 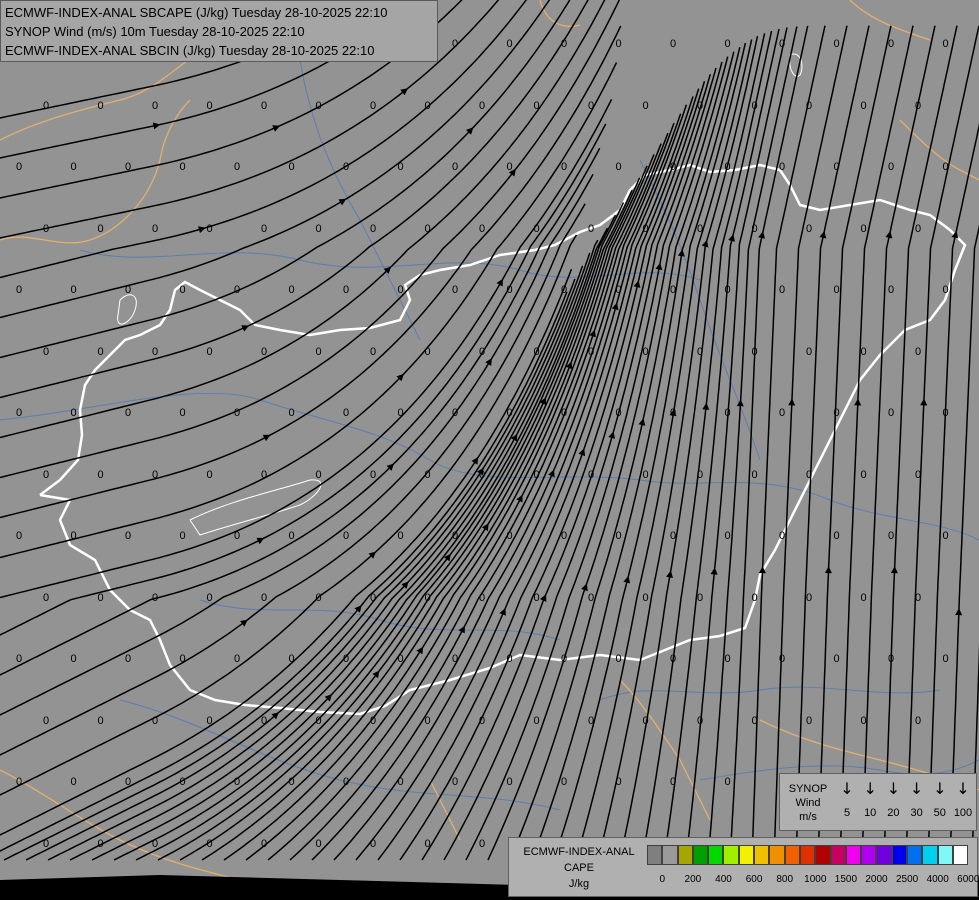 I want to click on cape-tick-label: 400, so click(x=723, y=879).